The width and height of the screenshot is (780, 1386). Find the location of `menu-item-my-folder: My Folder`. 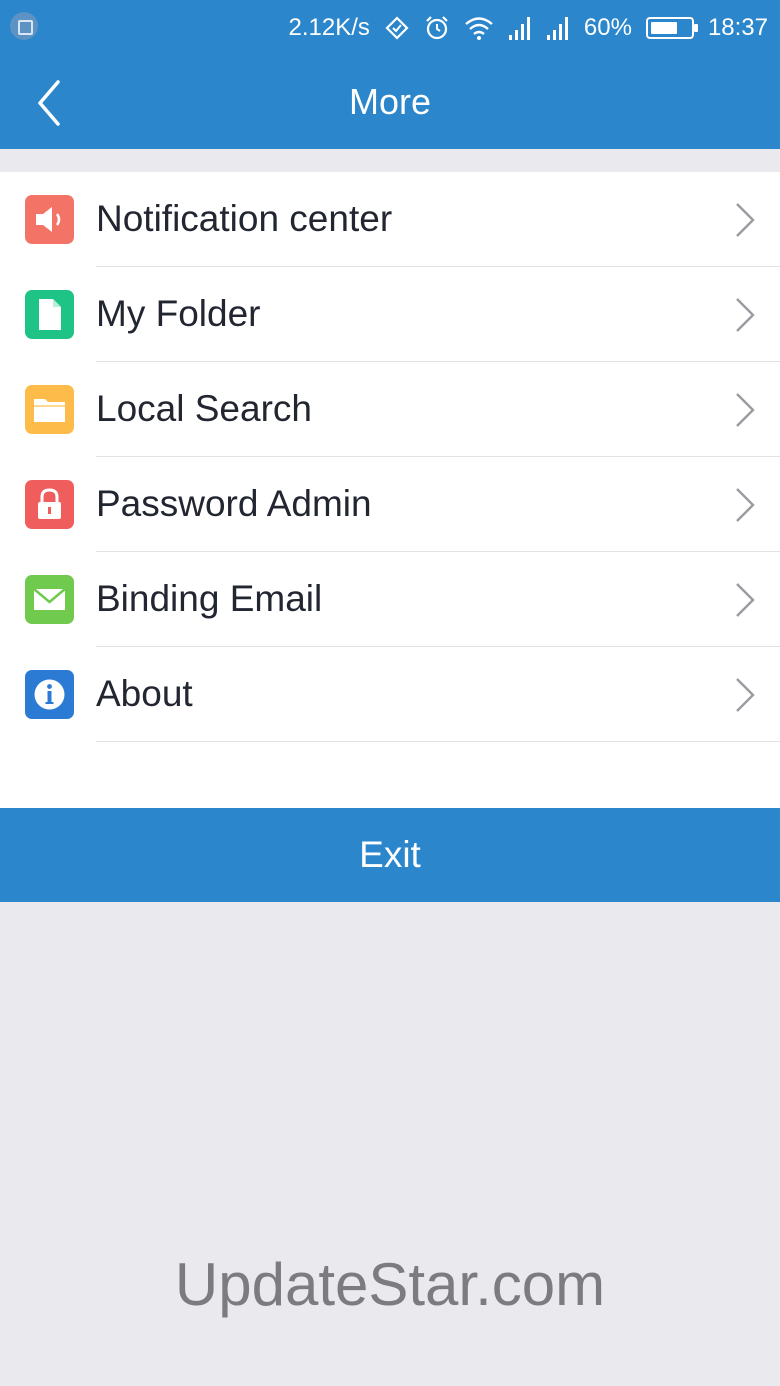

menu-item-my-folder: My Folder is located at coordinates (390, 314).